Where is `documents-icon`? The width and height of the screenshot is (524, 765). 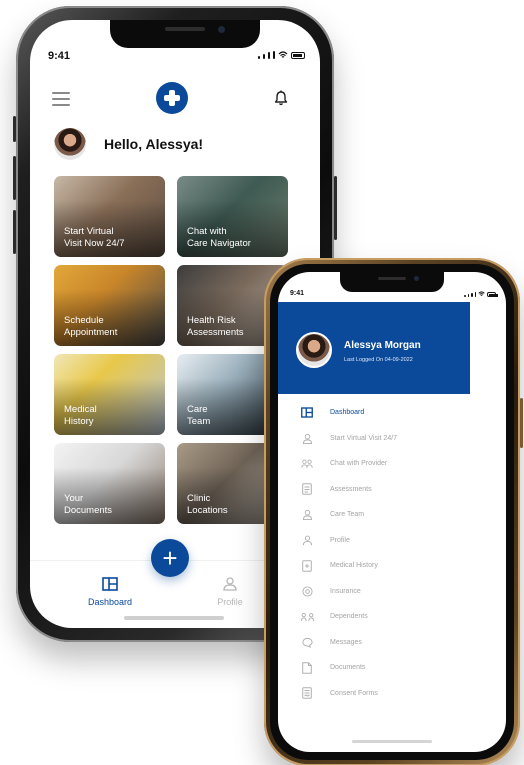 documents-icon is located at coordinates (307, 668).